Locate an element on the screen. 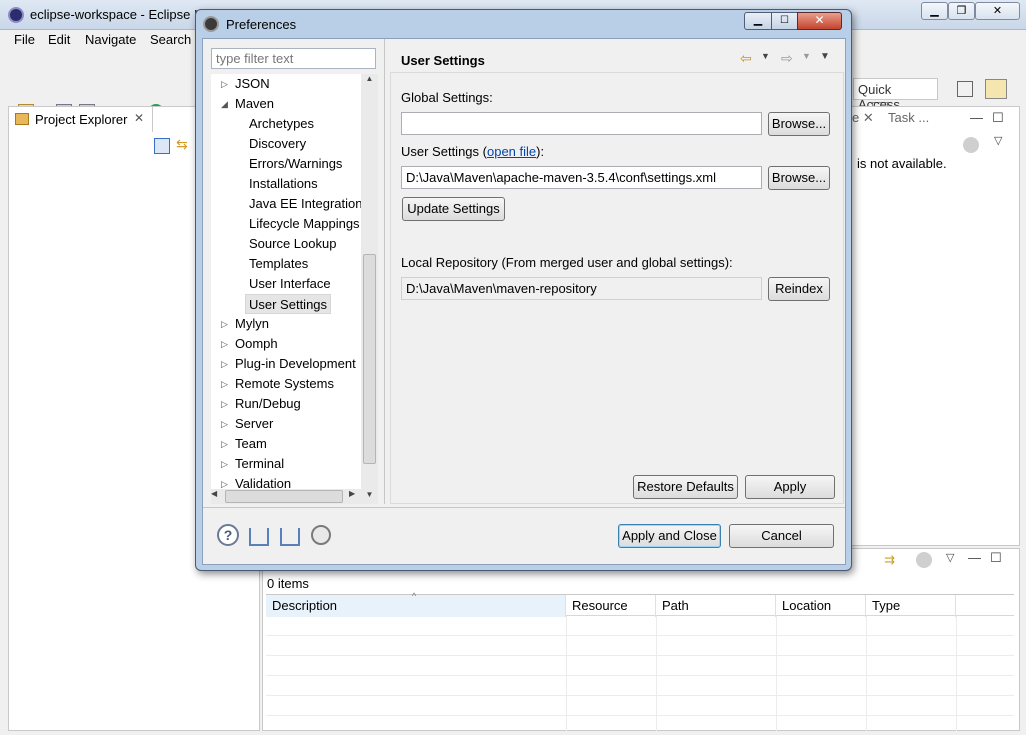  problems-view-menu-icon: ▽ is located at coordinates (950, 557).